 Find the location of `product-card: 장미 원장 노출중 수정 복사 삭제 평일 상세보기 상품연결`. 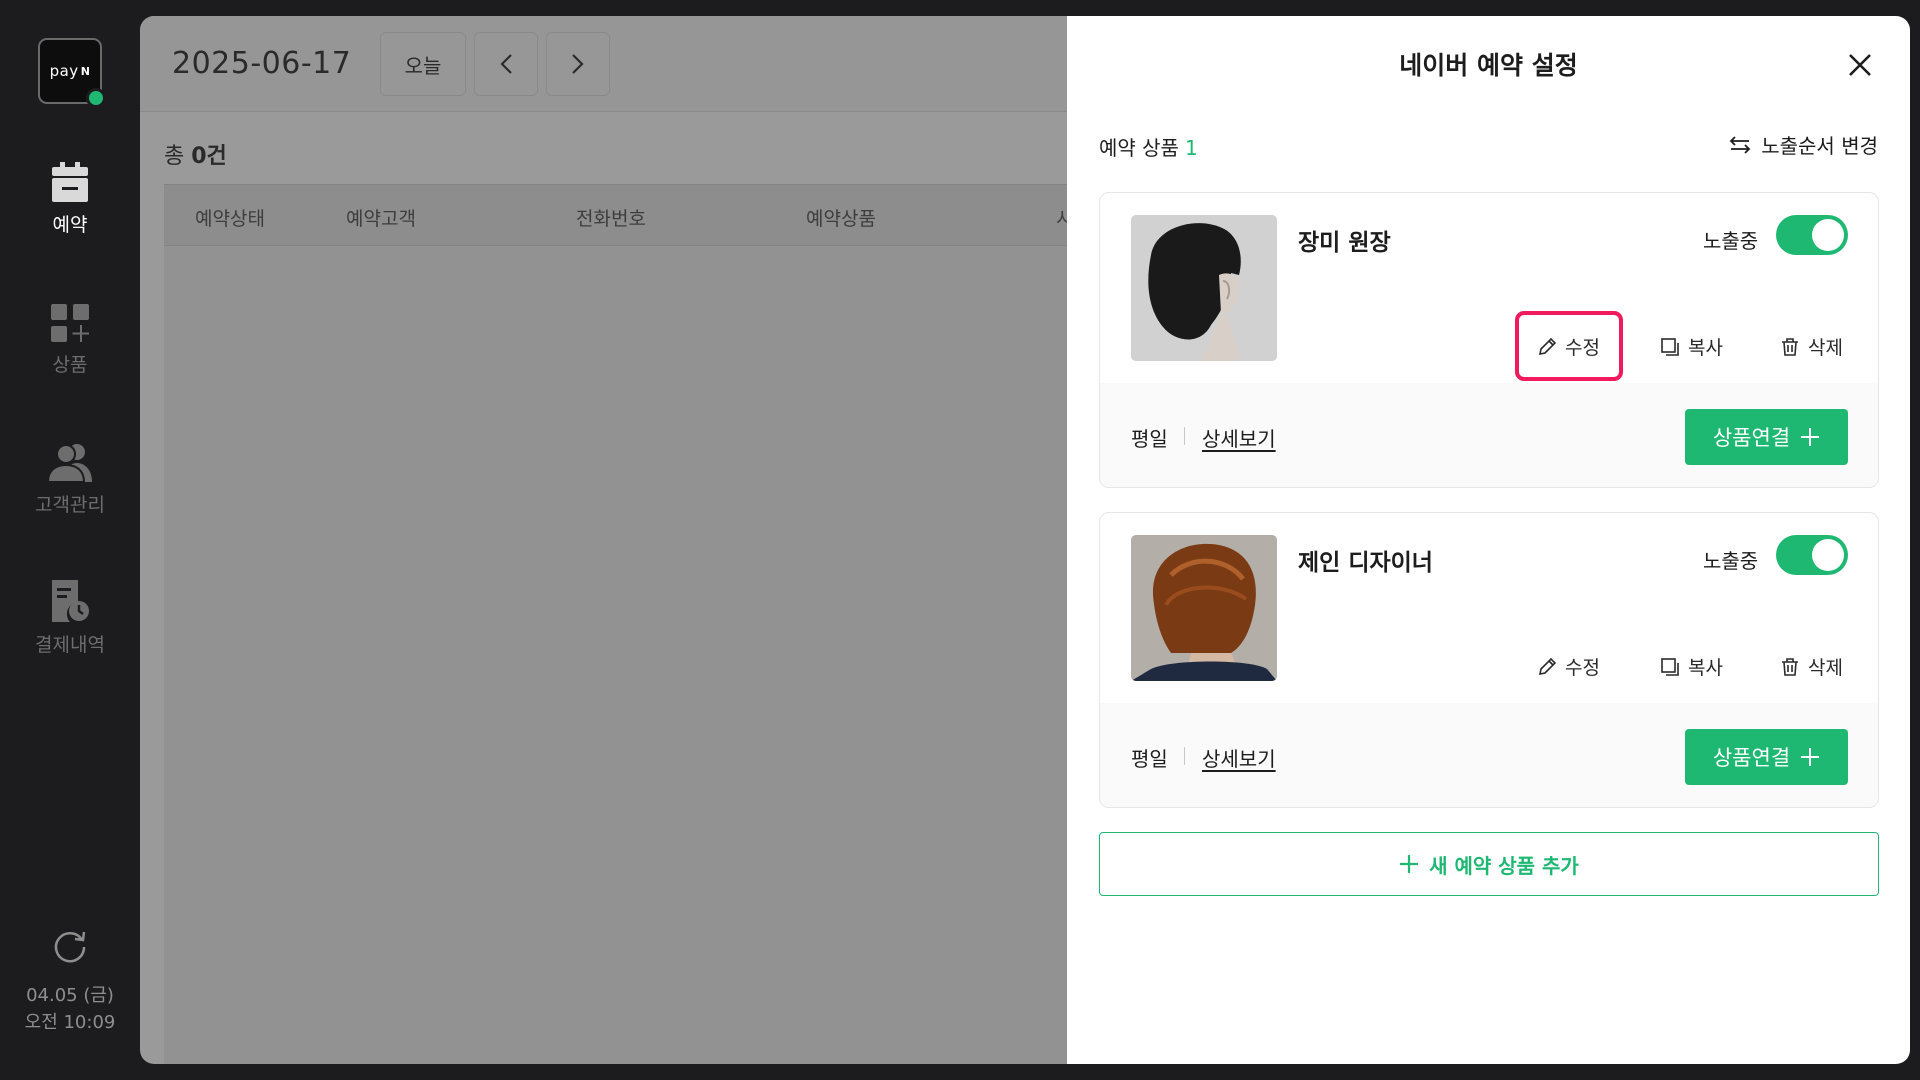

product-card: 장미 원장 노출중 수정 복사 삭제 평일 상세보기 상품연결 is located at coordinates (1489, 340).